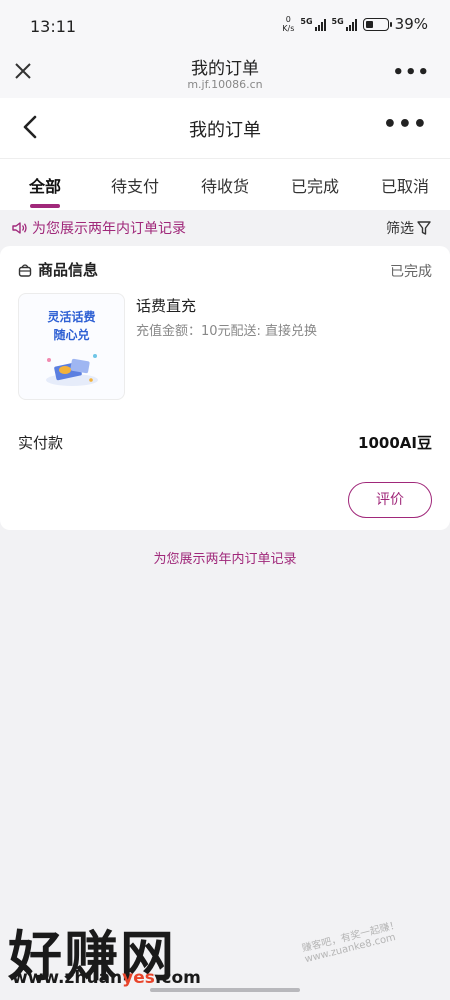 This screenshot has height=1000, width=450. I want to click on notice-text: 为您展示两年内订单记录, so click(109, 229).